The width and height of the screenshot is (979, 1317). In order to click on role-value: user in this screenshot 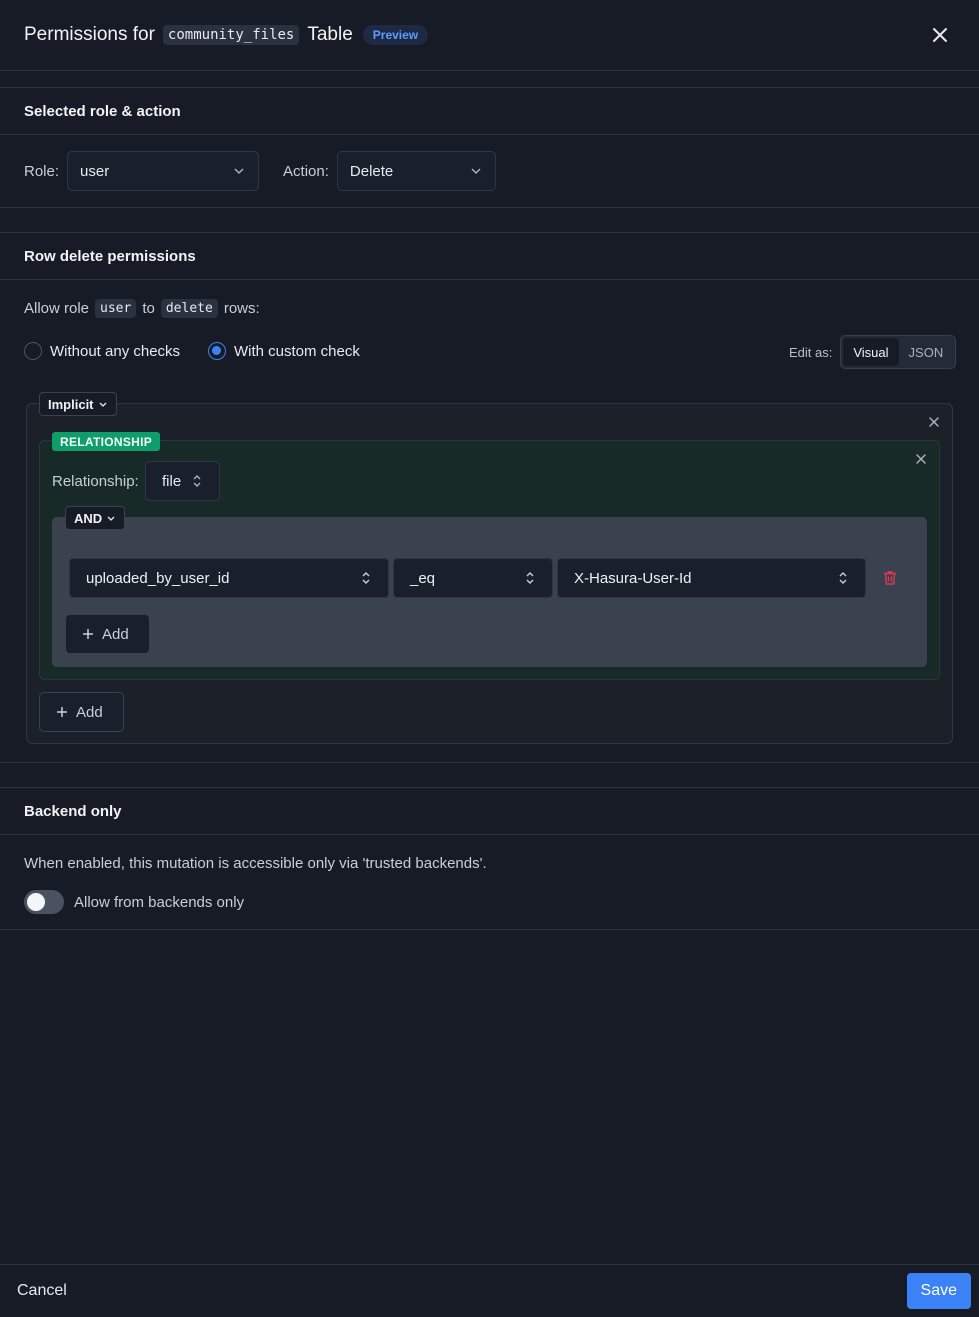, I will do `click(95, 171)`.